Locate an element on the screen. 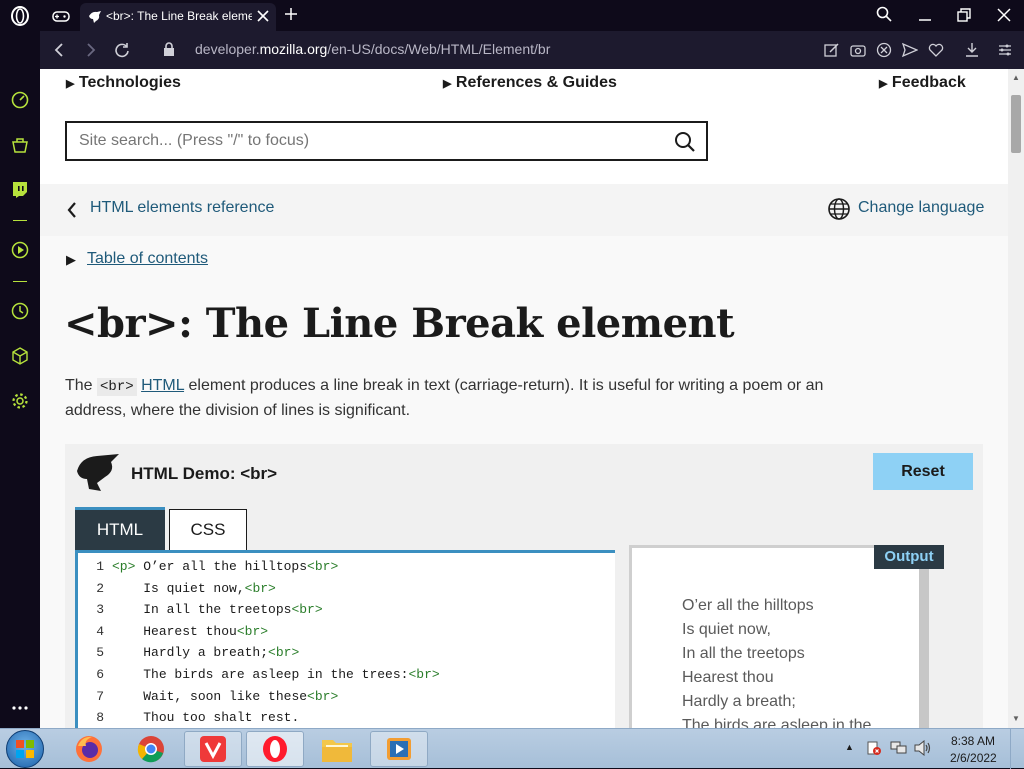  new-tab-icon is located at coordinates (291, 14).